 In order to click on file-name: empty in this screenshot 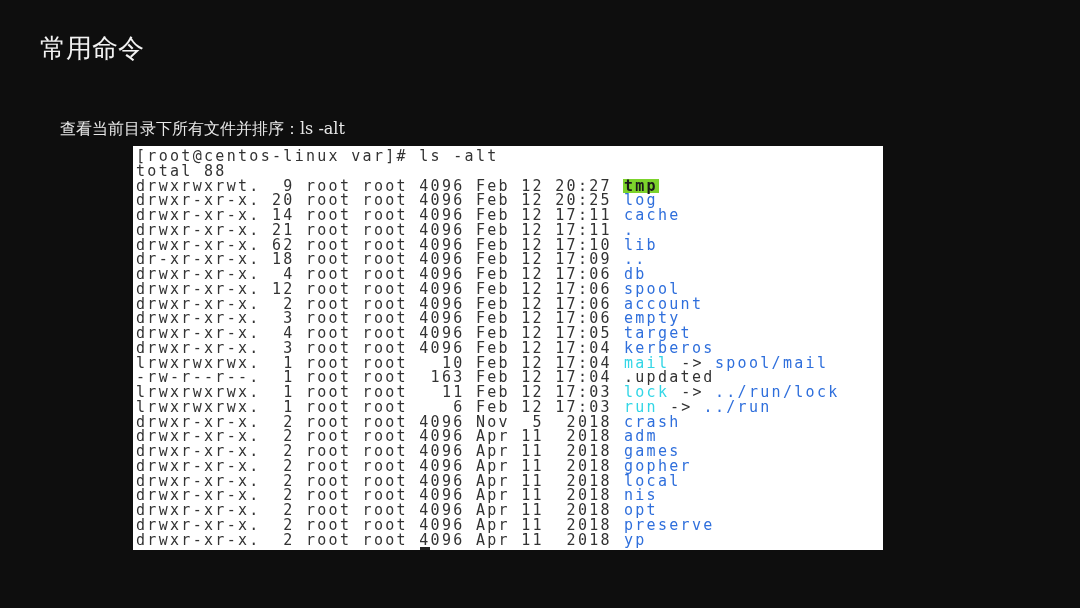, I will do `click(651, 318)`.